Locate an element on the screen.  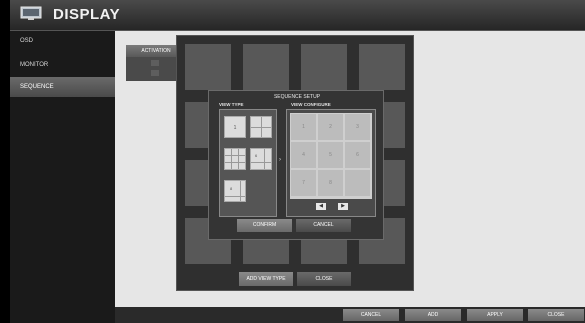
view-type-eight: 8 is located at coordinates (235, 191).